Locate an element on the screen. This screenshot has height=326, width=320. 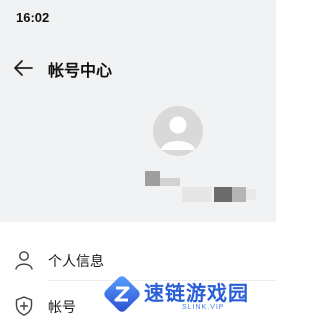
menu-item-label: 个人信息 is located at coordinates (76, 261).